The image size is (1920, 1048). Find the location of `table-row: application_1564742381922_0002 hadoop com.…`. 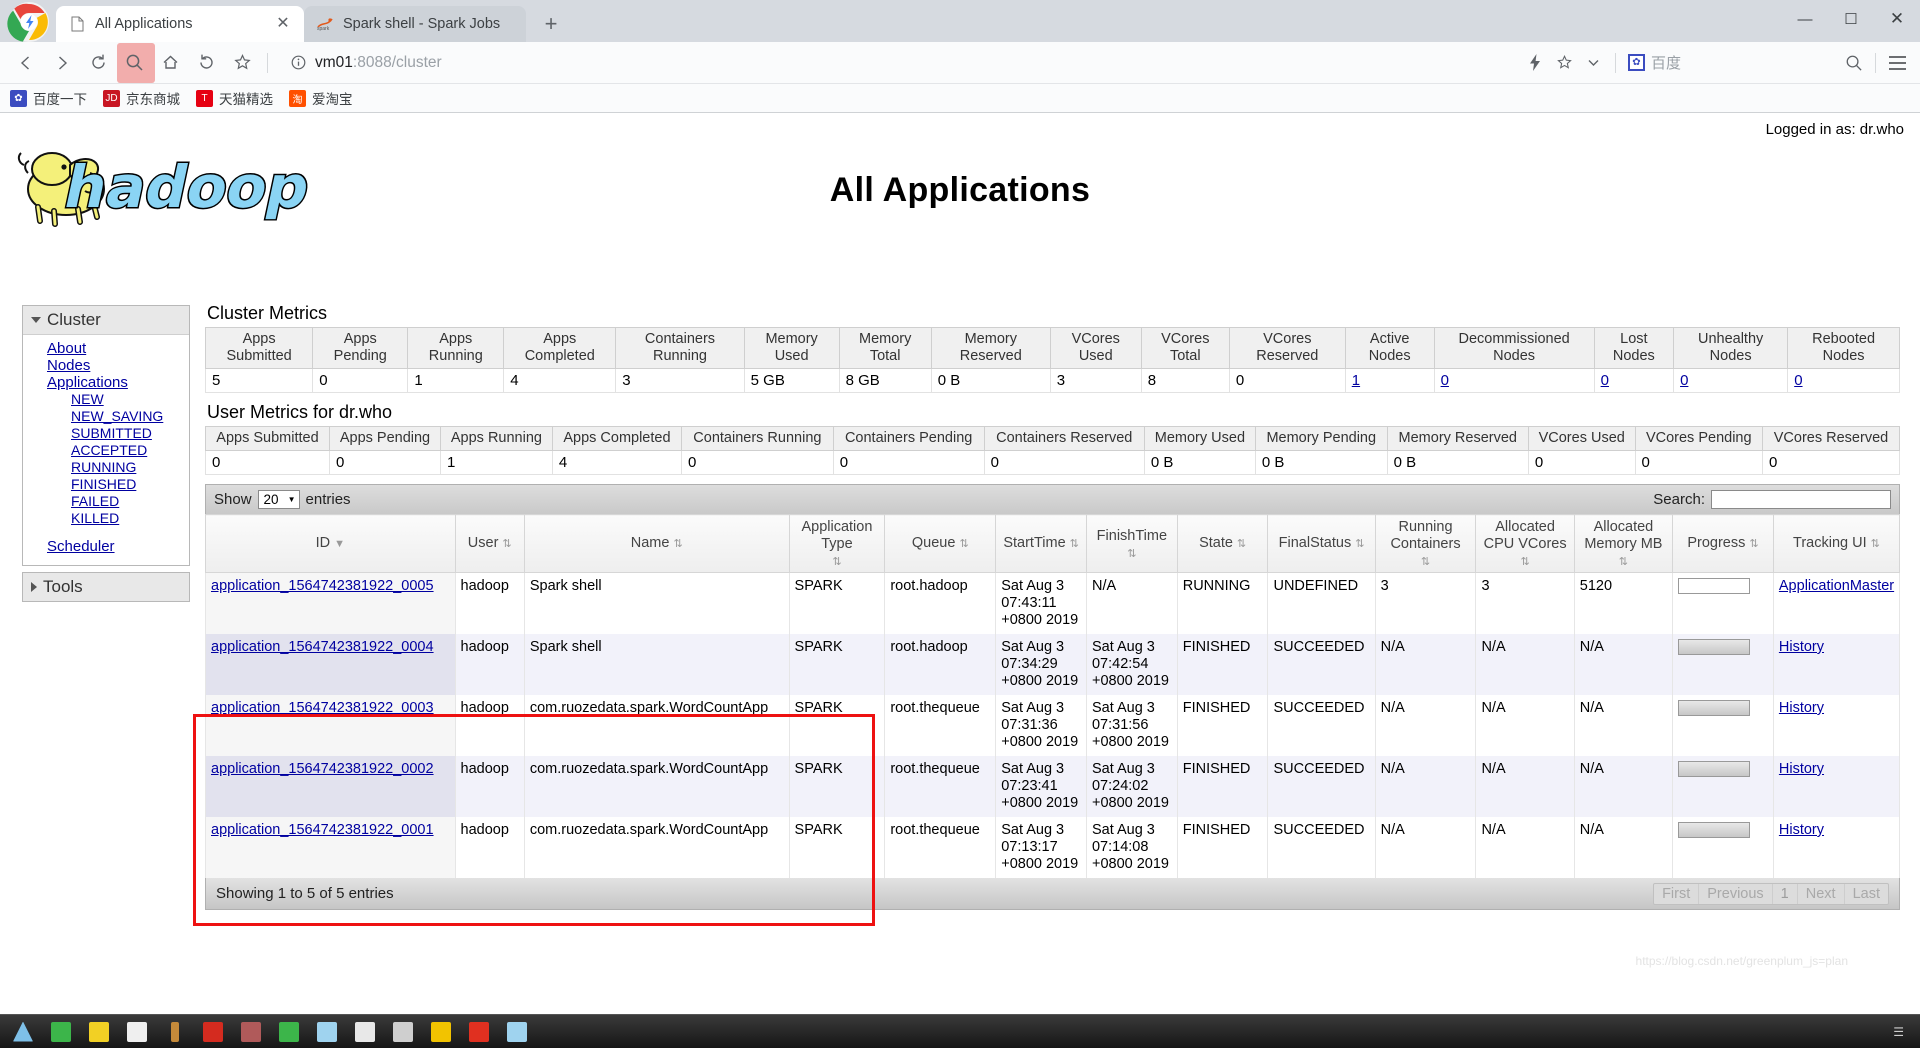

table-row: application_1564742381922_0002 hadoop com.… is located at coordinates (1053, 786).